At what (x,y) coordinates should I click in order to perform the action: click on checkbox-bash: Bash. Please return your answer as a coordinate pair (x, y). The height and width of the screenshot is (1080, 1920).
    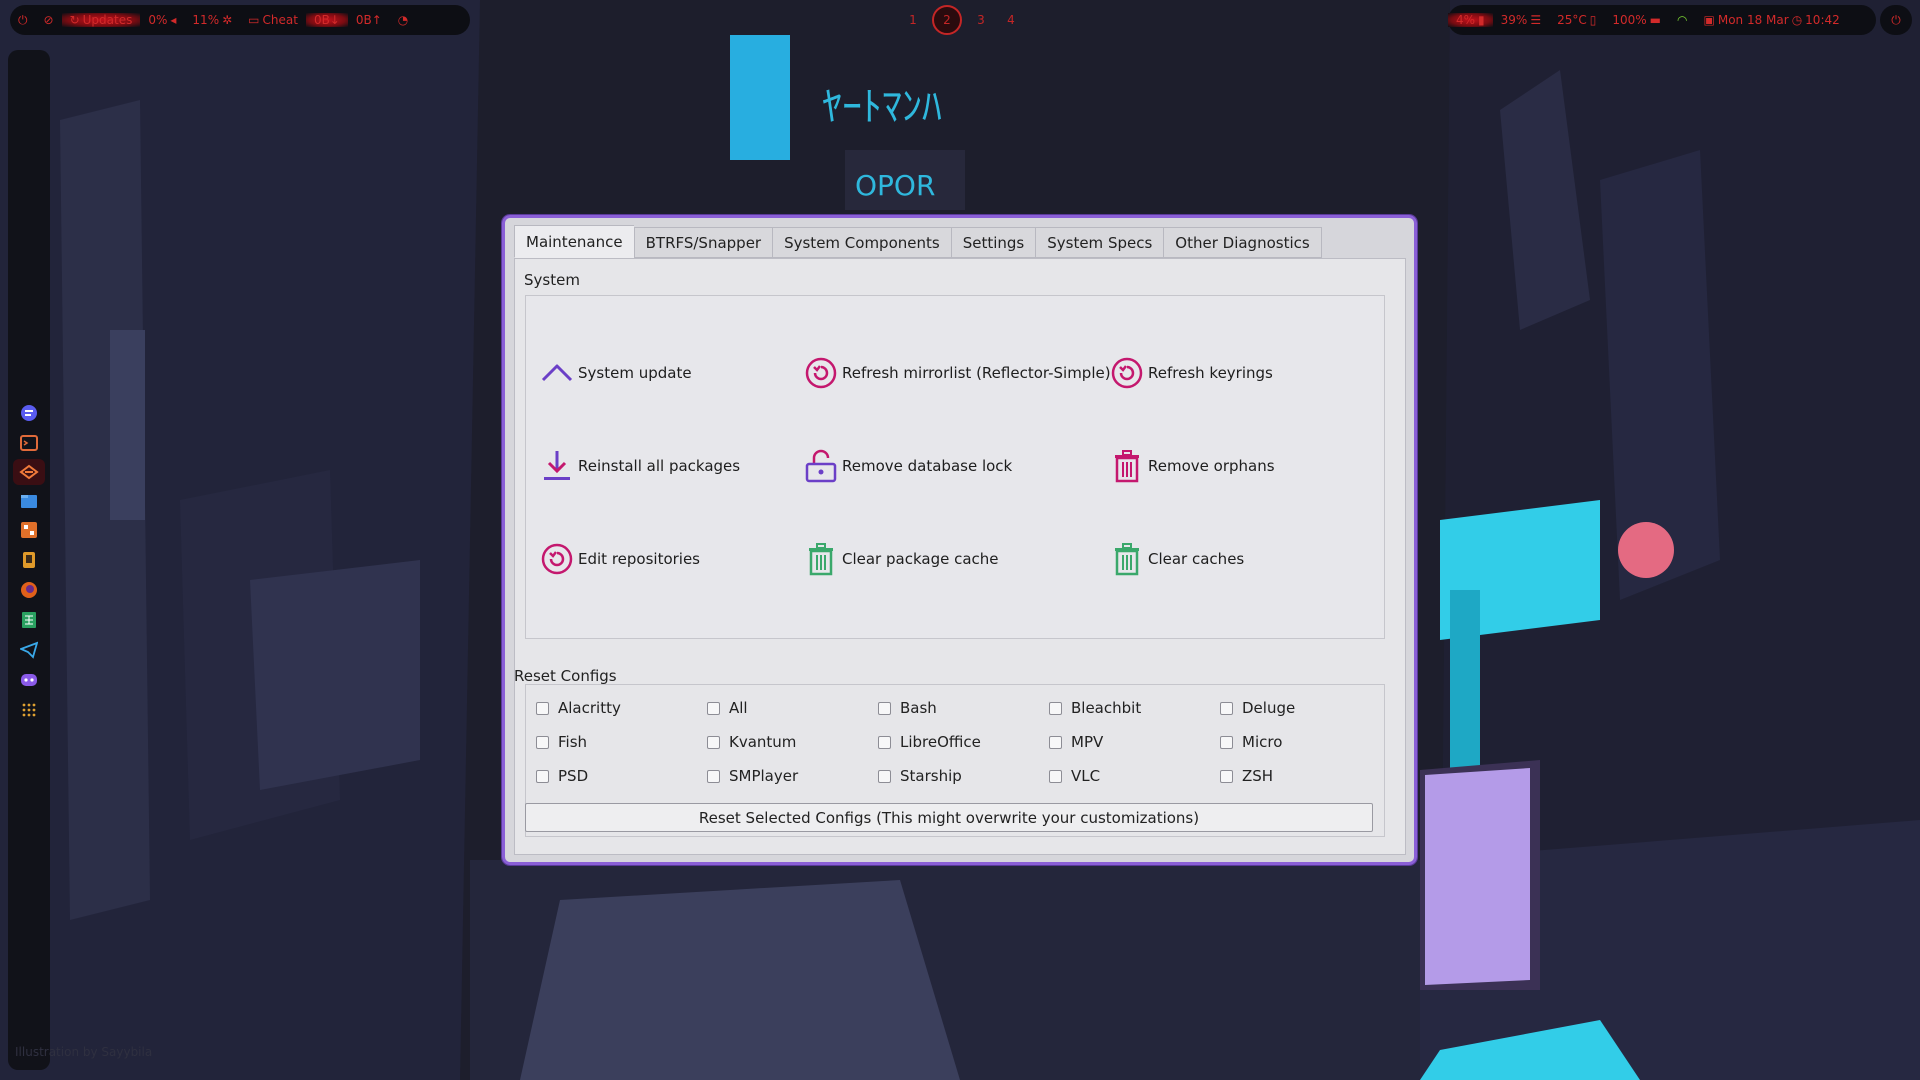
    Looking at the image, I should click on (907, 708).